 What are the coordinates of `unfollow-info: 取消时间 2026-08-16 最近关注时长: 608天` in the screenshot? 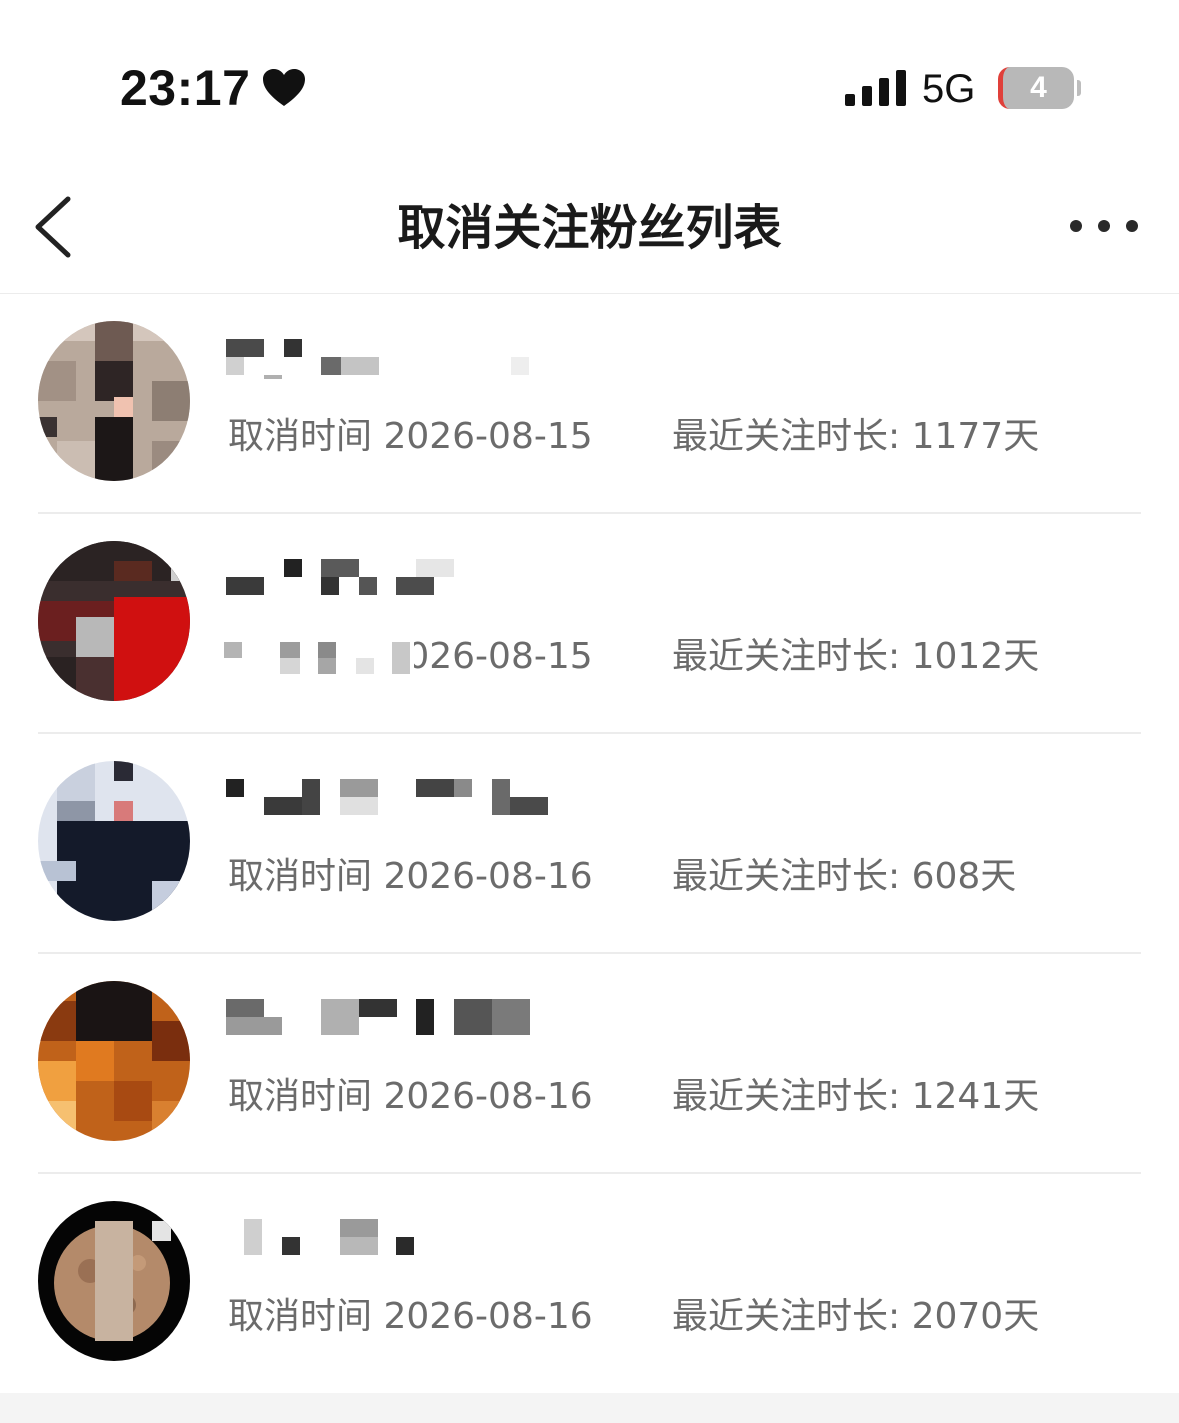 It's located at (678, 877).